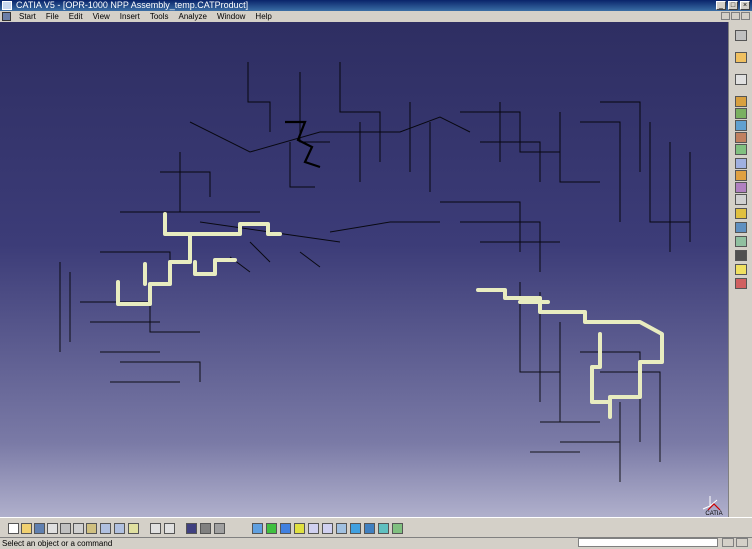 The width and height of the screenshot is (752, 549). Describe the element at coordinates (26, 528) in the screenshot. I see `open-icon` at that location.